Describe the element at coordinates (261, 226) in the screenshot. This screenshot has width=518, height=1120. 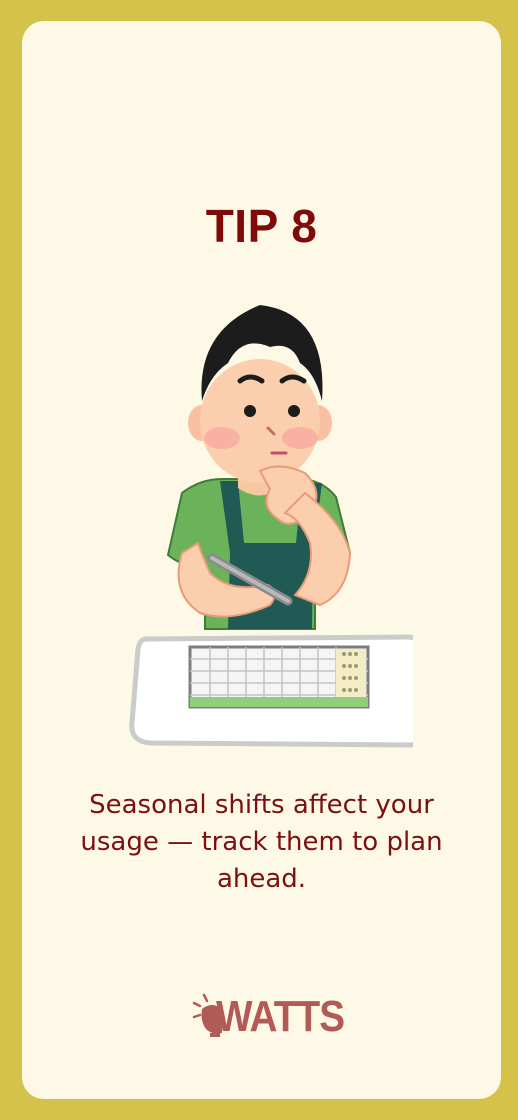
I see `tip-title: TIP 8` at that location.